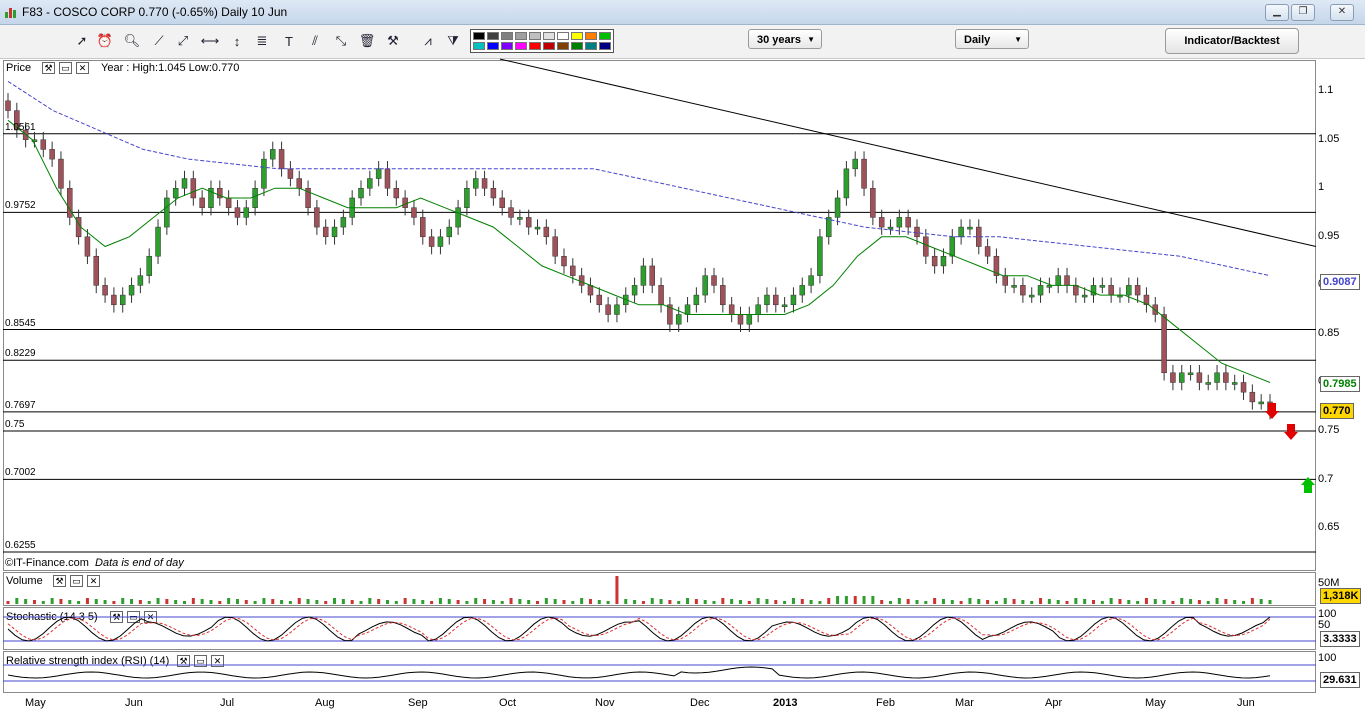  Describe the element at coordinates (508, 703) in the screenshot. I see `month-label: Oct` at that location.